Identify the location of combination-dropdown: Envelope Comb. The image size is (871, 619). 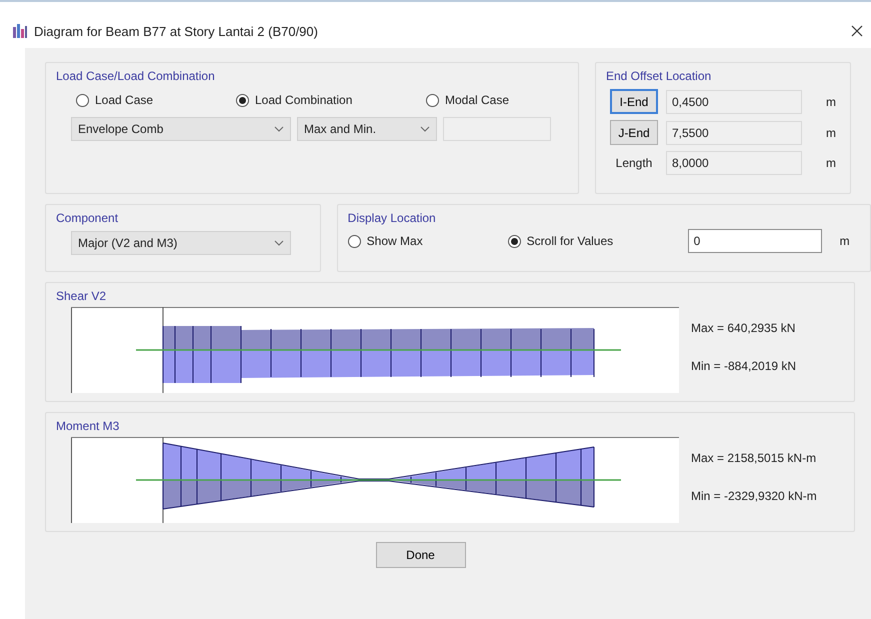
(181, 129).